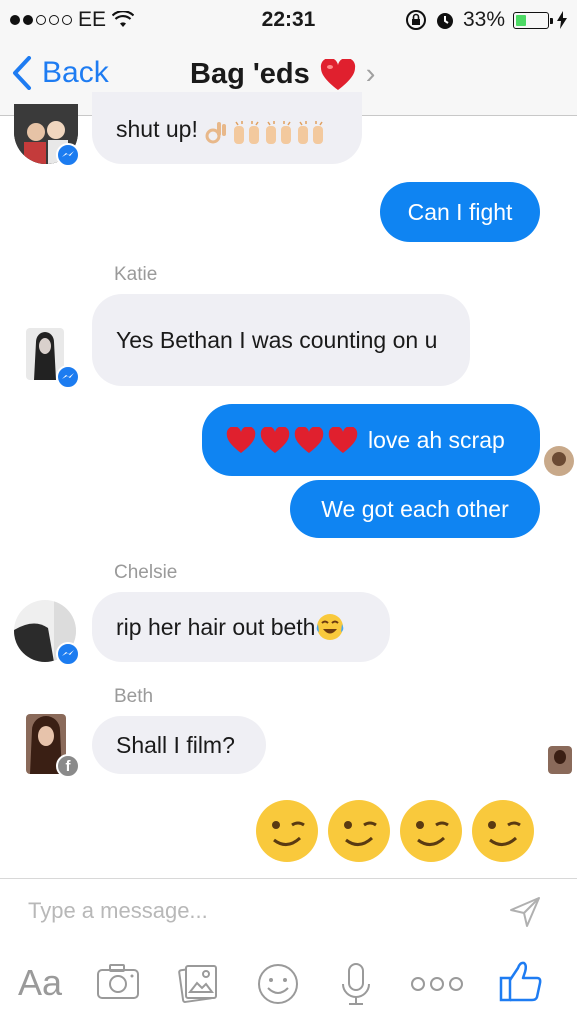 This screenshot has width=577, height=1024. Describe the element at coordinates (562, 20) in the screenshot. I see `charging-icon` at that location.